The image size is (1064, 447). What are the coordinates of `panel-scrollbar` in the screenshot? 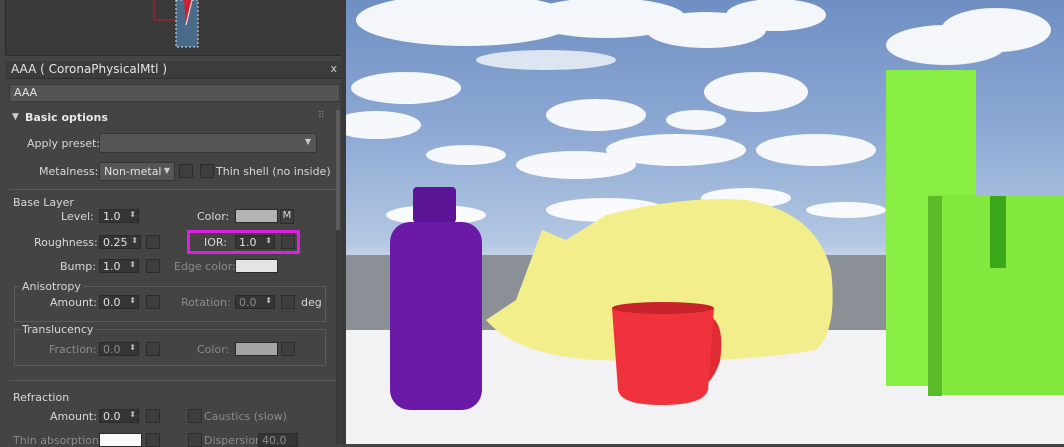 It's located at (338, 277).